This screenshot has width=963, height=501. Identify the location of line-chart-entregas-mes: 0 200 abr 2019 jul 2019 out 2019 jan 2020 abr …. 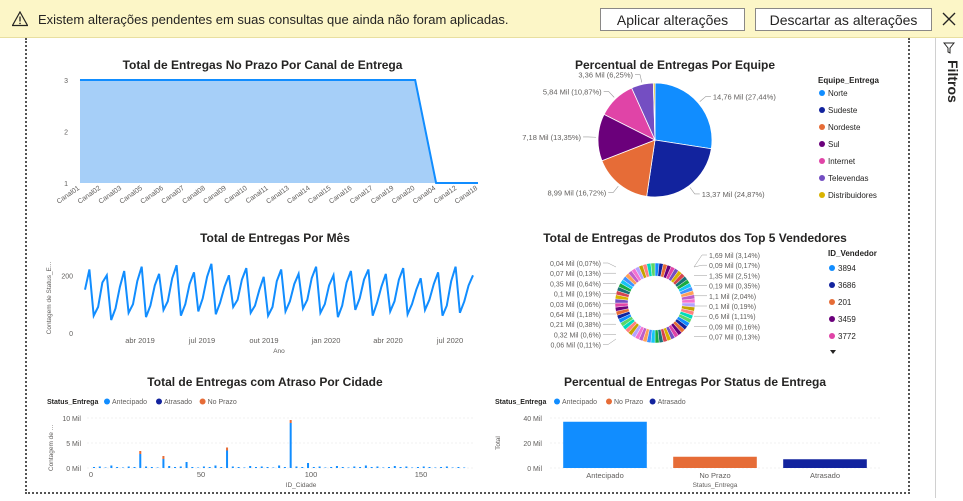
(260, 303).